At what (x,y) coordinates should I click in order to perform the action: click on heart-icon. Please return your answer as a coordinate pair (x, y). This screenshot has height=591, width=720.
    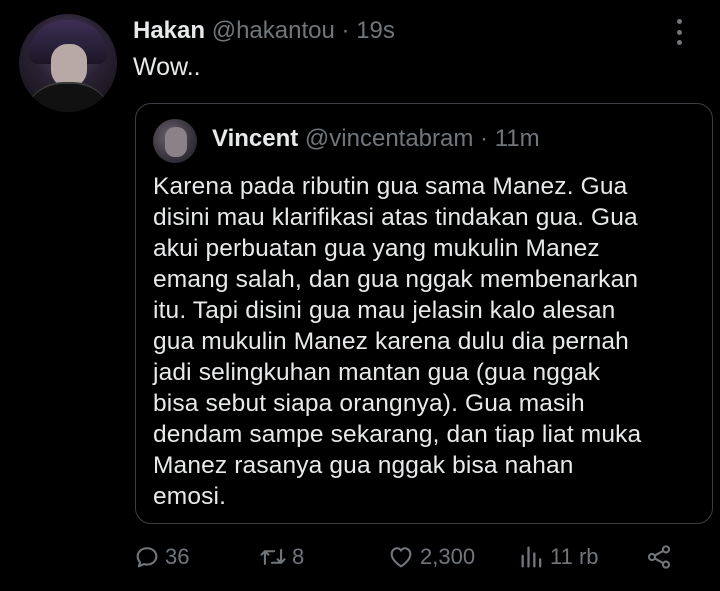
    Looking at the image, I should click on (401, 557).